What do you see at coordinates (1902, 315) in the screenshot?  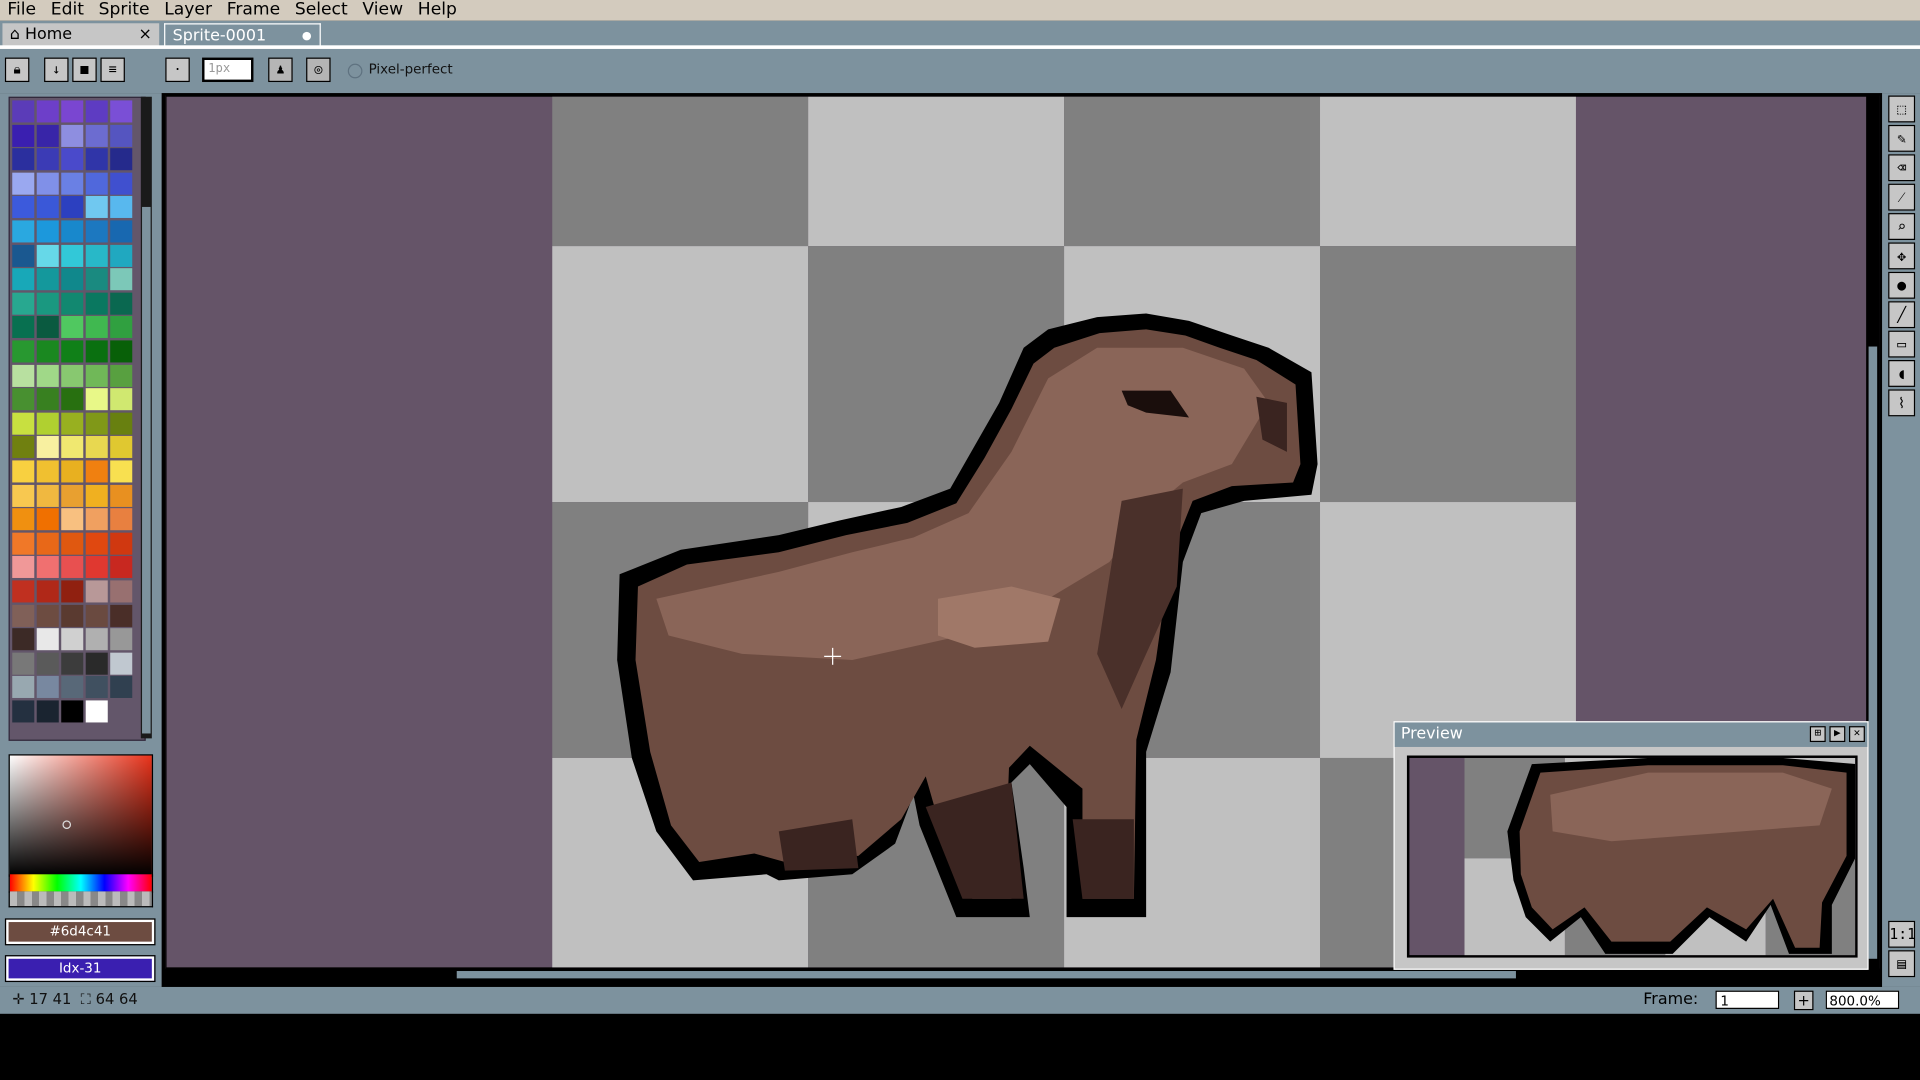 I see `line-icon: ╱` at bounding box center [1902, 315].